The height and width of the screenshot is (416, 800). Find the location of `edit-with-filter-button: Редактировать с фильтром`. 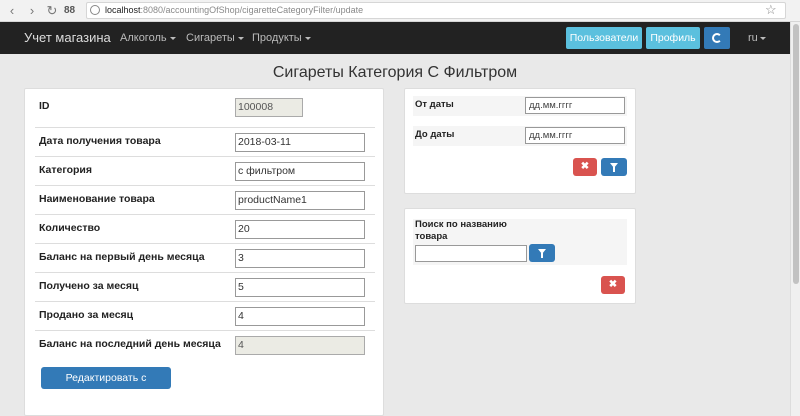

edit-with-filter-button: Редактировать с фильтром is located at coordinates (106, 386).